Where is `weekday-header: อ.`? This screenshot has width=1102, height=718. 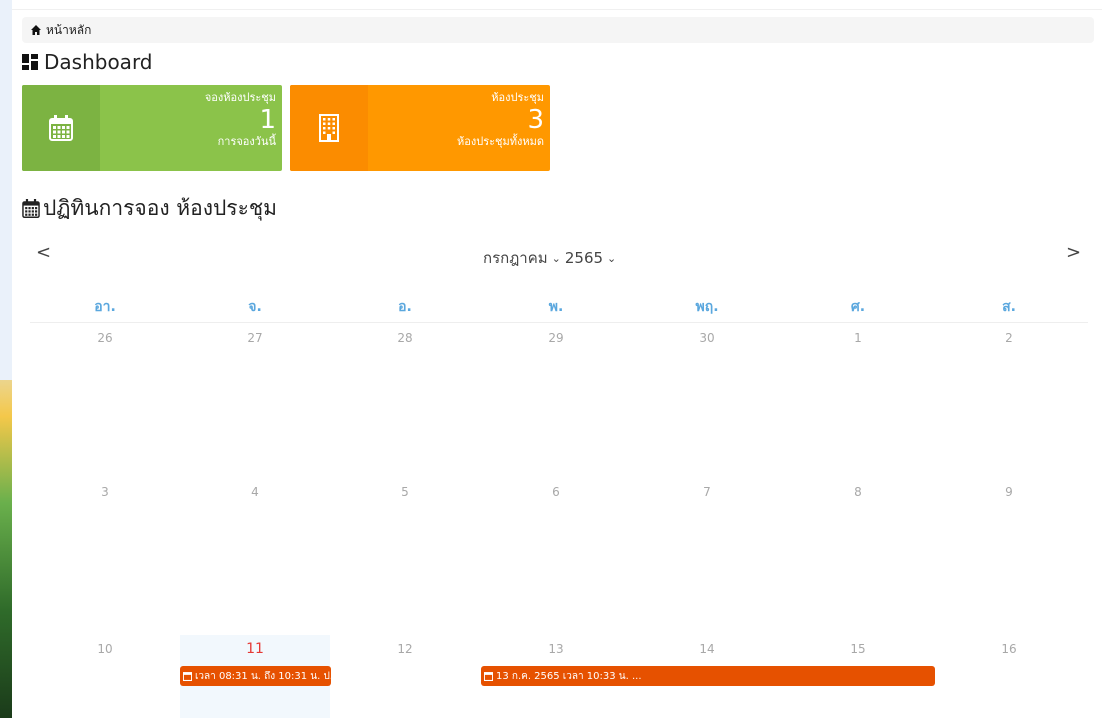
weekday-header: อ. is located at coordinates (405, 307).